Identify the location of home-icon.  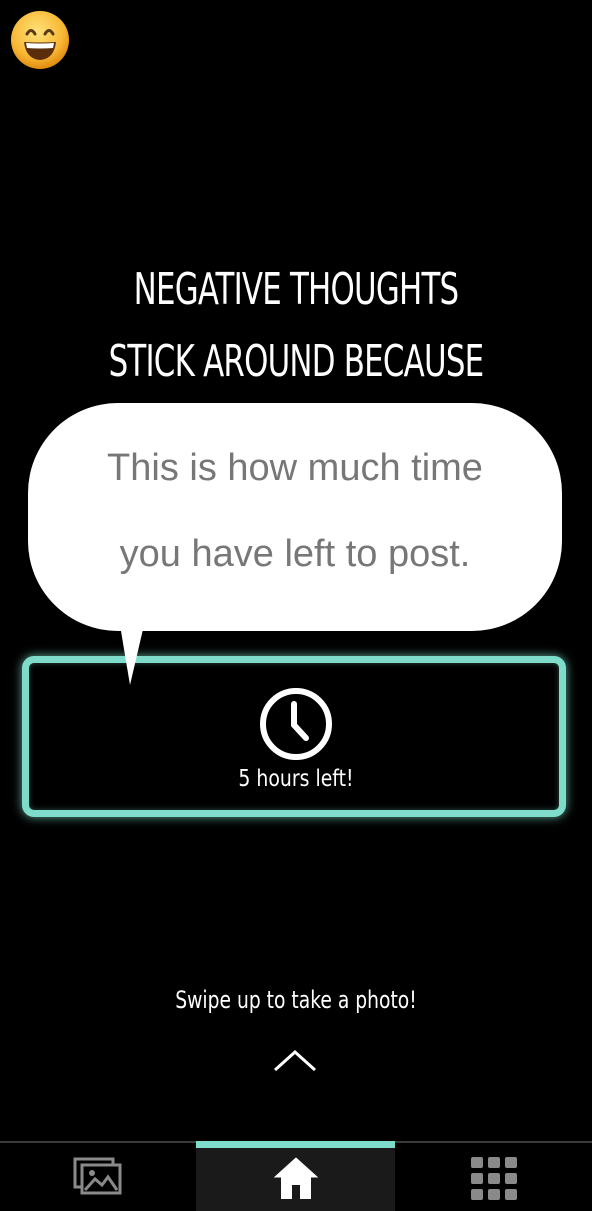
(295, 1178).